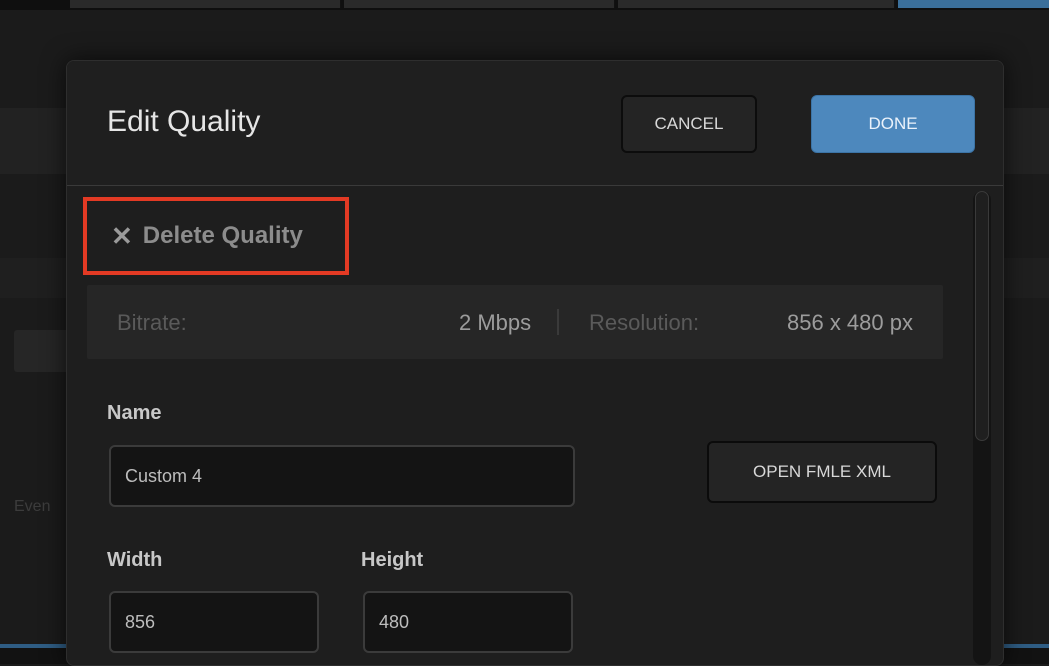  Describe the element at coordinates (850, 322) in the screenshot. I see `resolution-value: 856 x 480 px` at that location.